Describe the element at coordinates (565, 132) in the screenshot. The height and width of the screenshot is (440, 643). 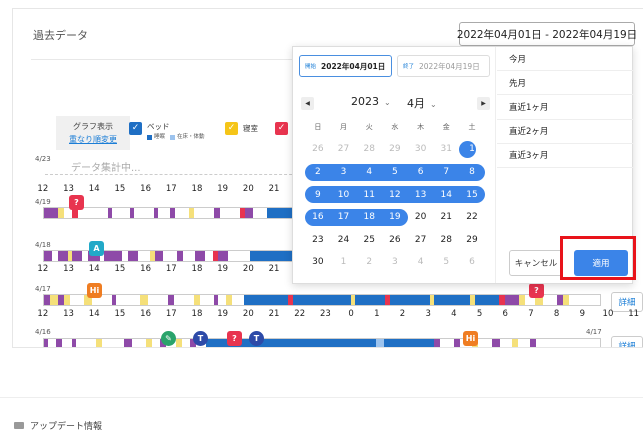
I see `preset-last-2-months: 直近2ヶ月` at that location.